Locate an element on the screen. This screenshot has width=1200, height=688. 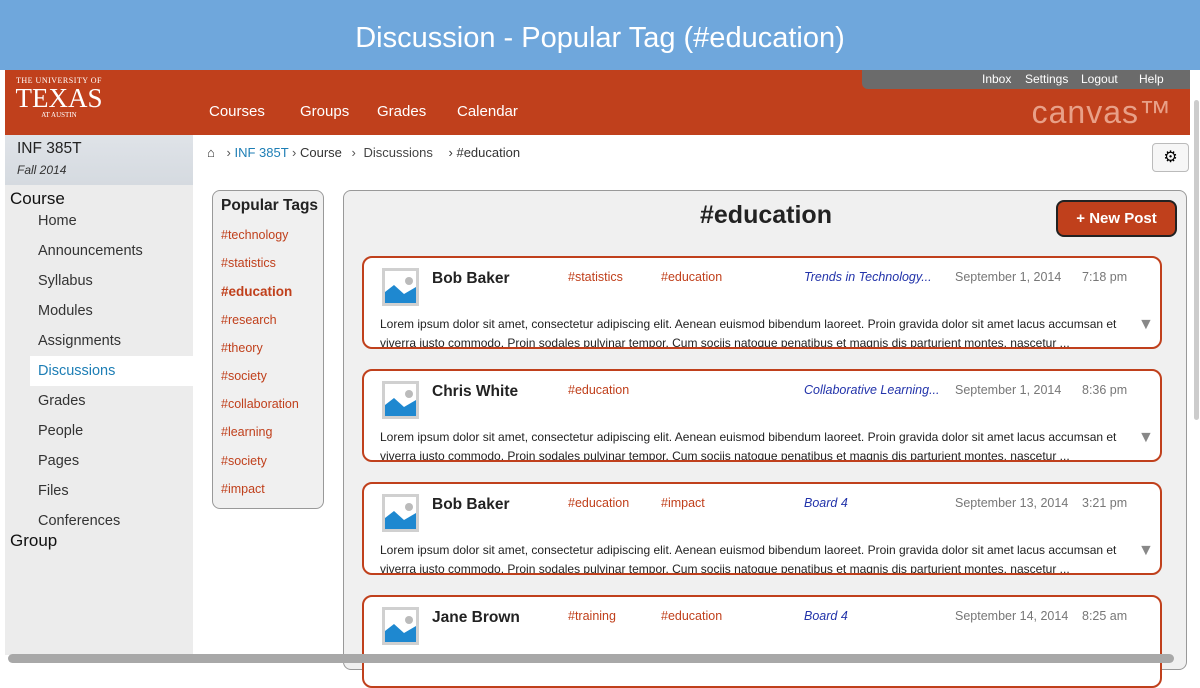
sidebar-item-syllabus: Syllabus is located at coordinates (99, 281).